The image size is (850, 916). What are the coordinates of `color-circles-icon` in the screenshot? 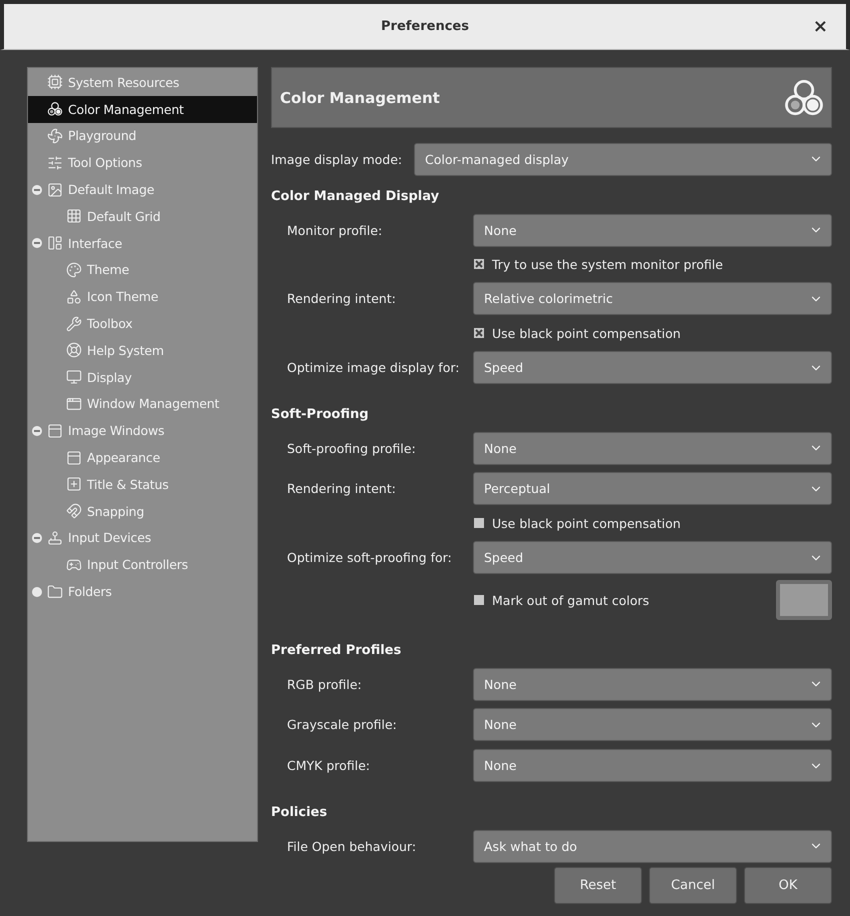 It's located at (55, 109).